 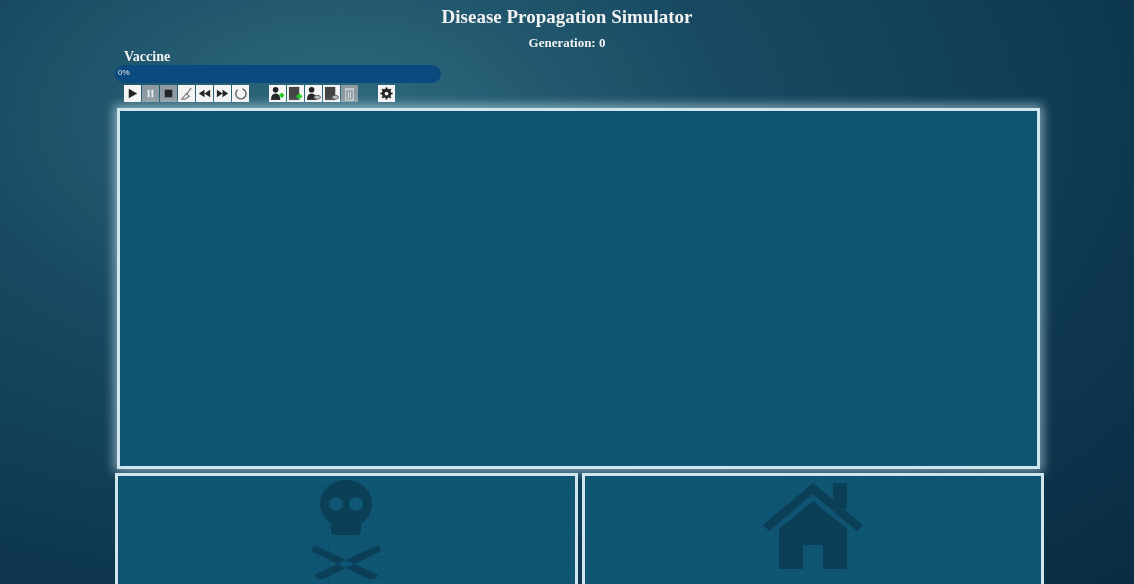 I want to click on add-grid-icon, so click(x=295, y=93).